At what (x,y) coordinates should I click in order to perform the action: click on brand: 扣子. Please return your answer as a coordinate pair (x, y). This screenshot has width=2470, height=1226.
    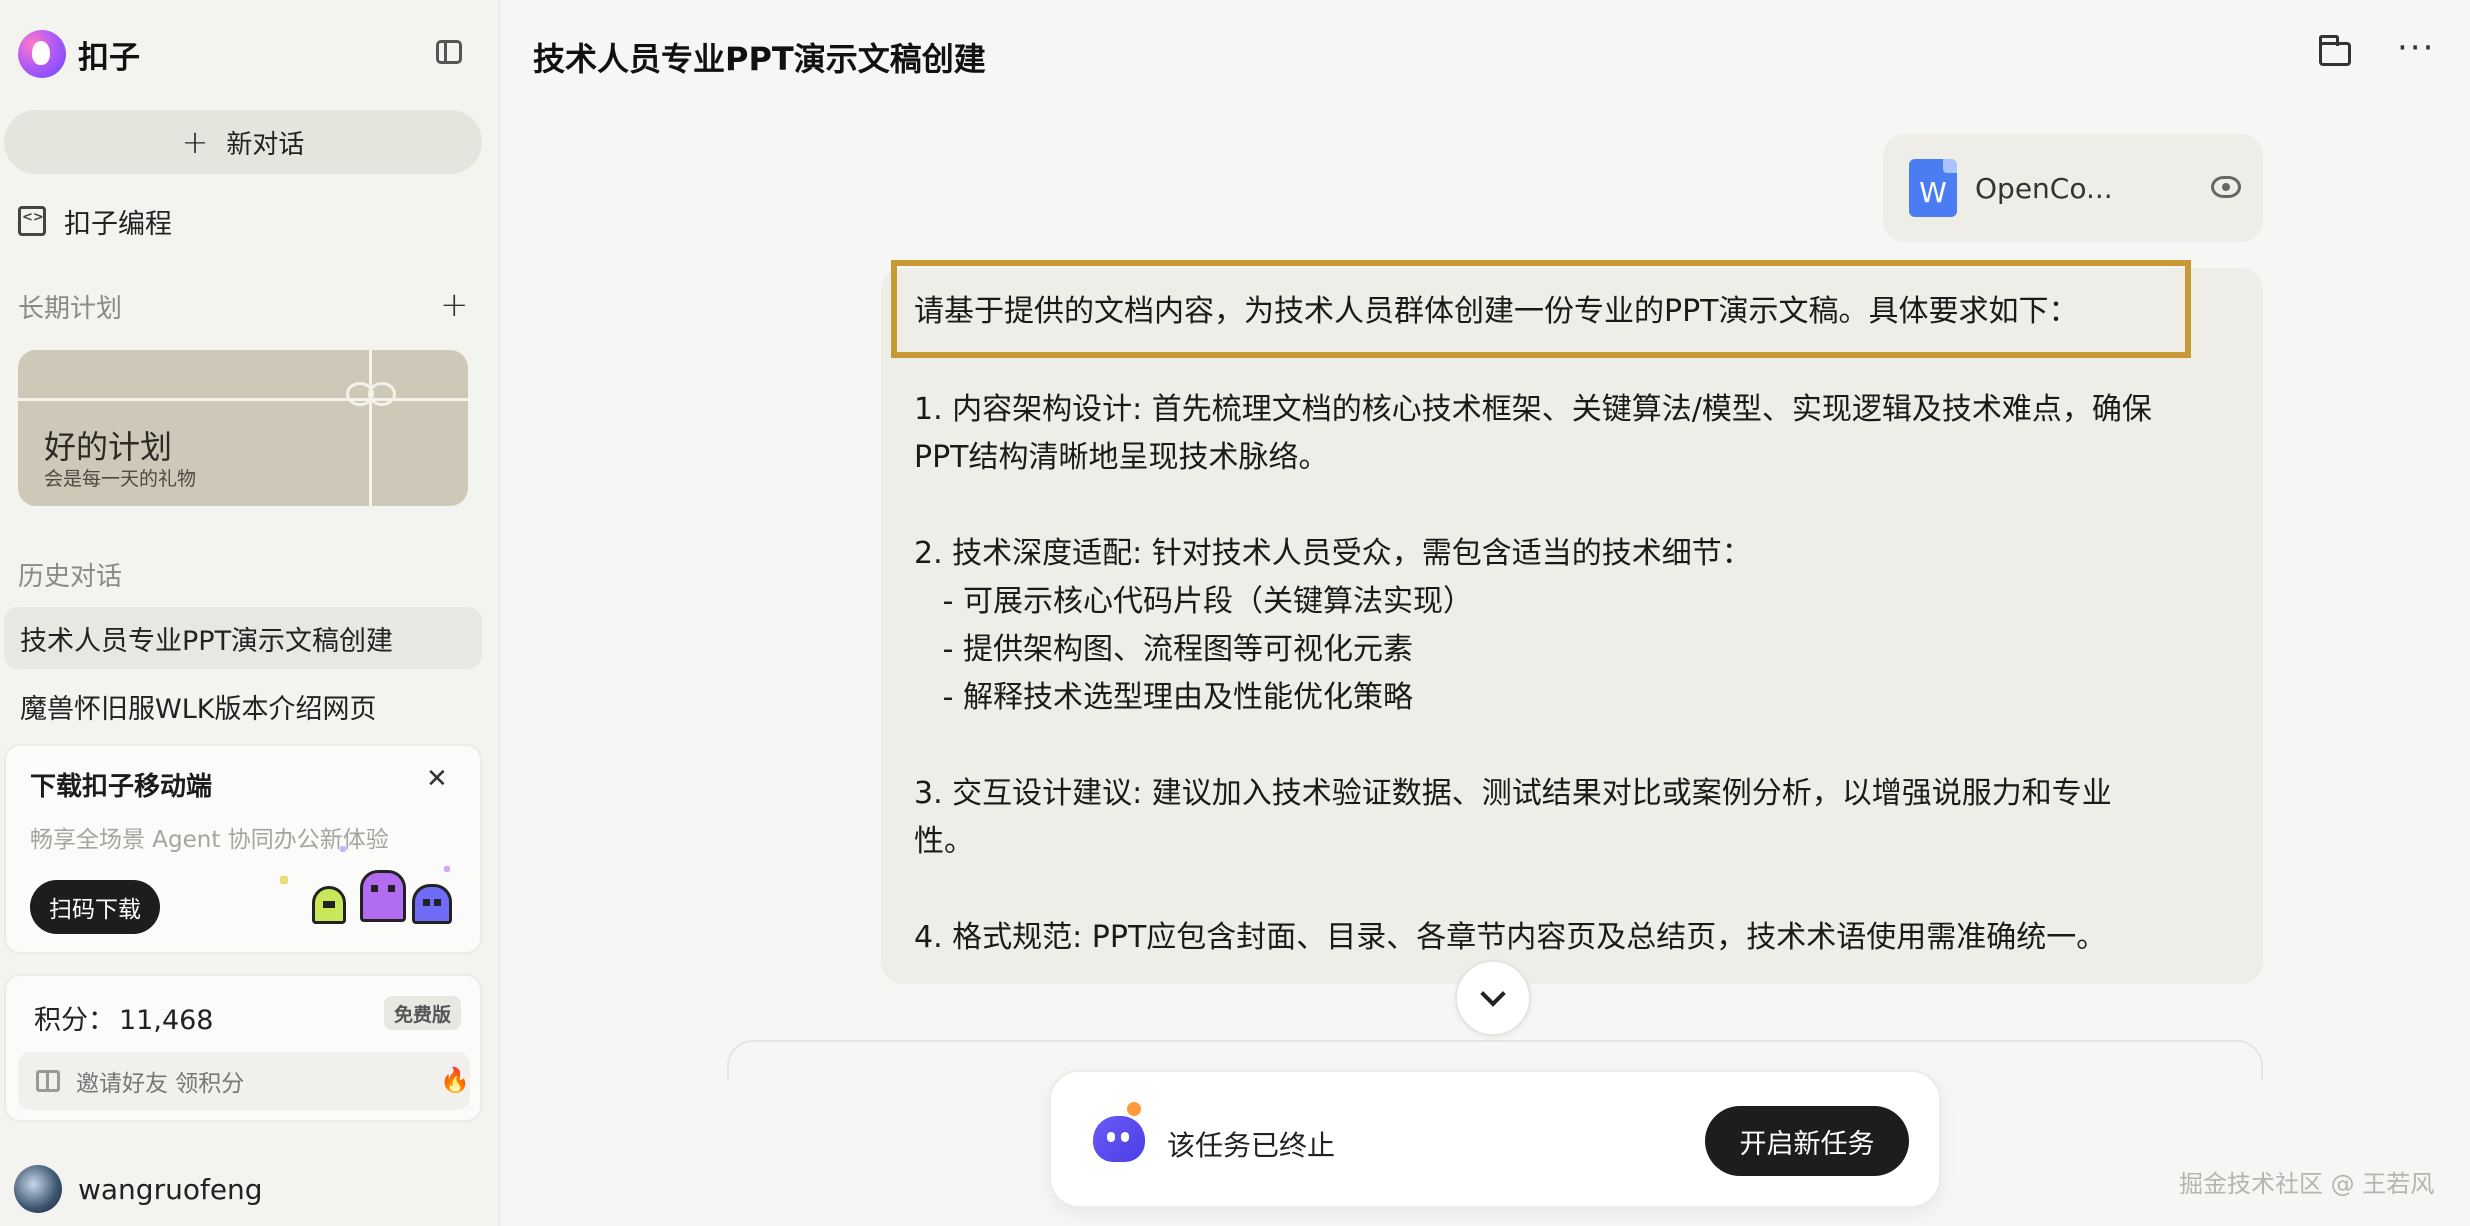
    Looking at the image, I should click on (79, 54).